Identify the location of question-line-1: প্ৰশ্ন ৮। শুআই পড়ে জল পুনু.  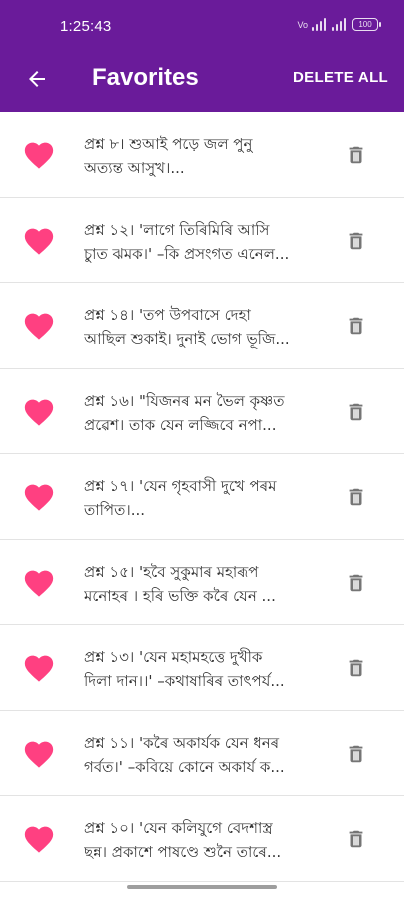
(168, 144).